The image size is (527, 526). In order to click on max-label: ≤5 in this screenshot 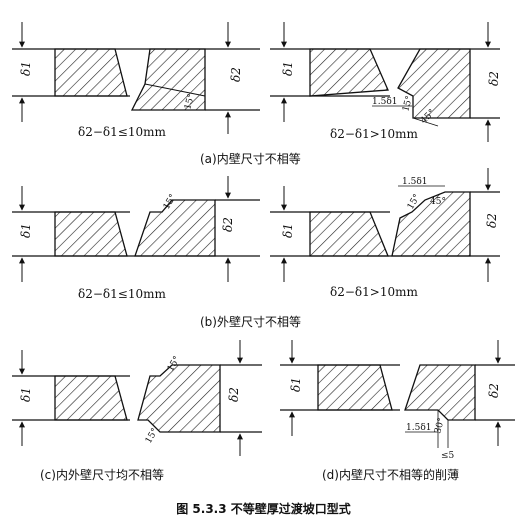, I will do `click(448, 456)`.